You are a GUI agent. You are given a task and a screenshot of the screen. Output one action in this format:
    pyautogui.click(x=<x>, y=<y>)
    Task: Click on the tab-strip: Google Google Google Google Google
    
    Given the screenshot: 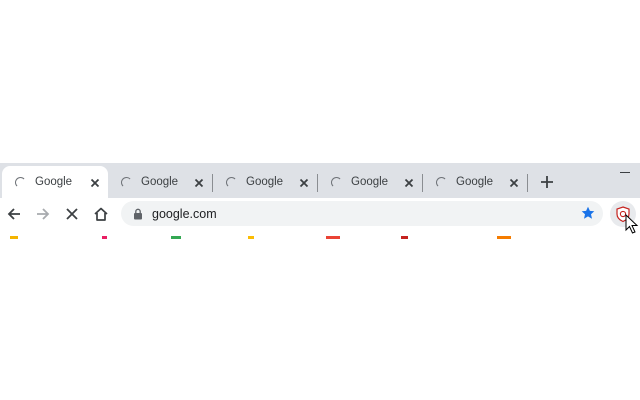 What is the action you would take?
    pyautogui.click(x=320, y=180)
    